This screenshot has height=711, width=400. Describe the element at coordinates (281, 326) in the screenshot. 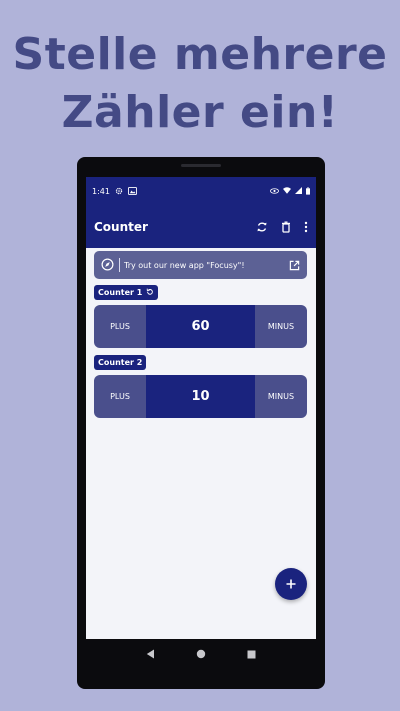

I see `counter-1-minus-button: MINUS` at that location.